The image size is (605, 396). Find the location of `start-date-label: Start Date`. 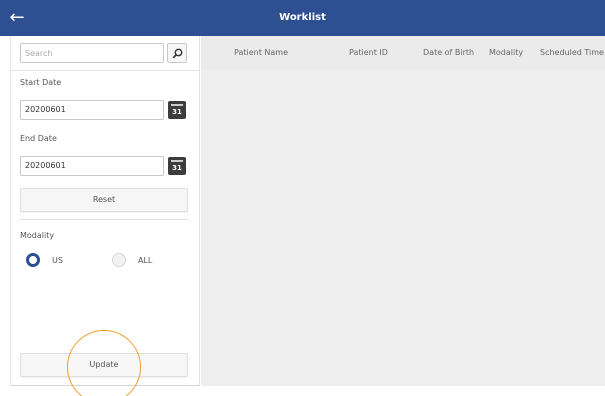

start-date-label: Start Date is located at coordinates (41, 82).